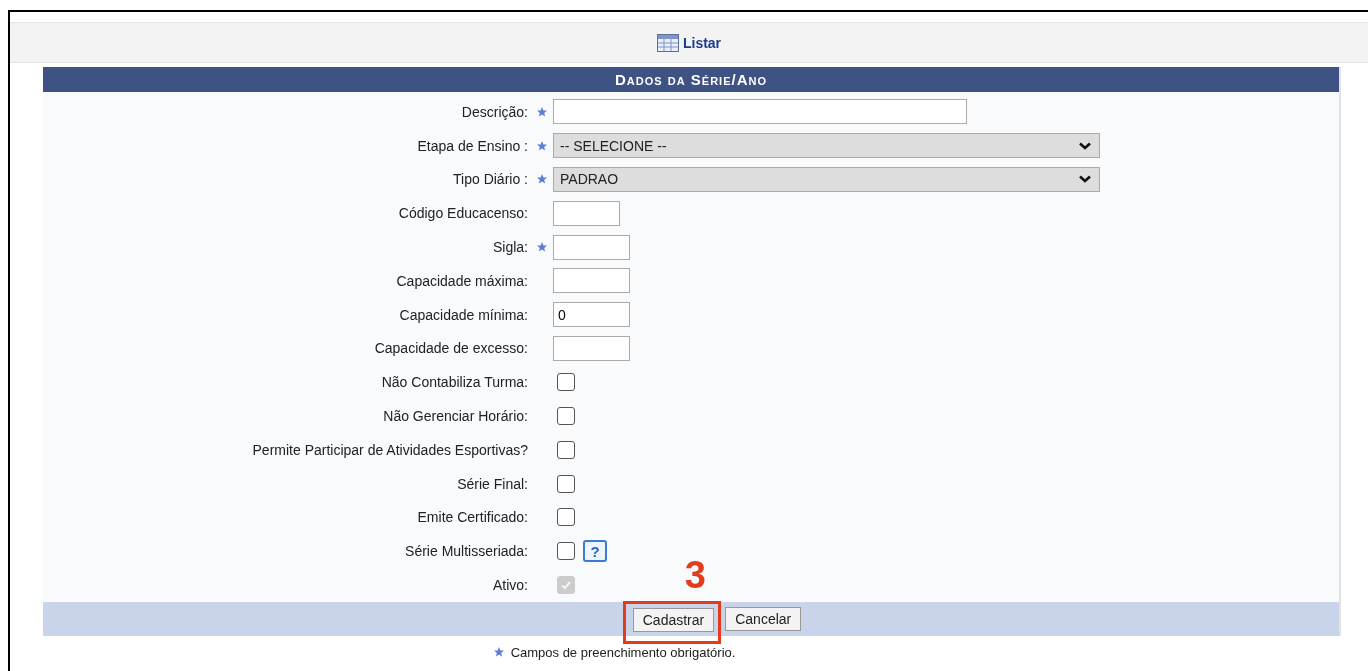 The width and height of the screenshot is (1368, 671). I want to click on field-label: Série Multisseriada:, so click(467, 551).